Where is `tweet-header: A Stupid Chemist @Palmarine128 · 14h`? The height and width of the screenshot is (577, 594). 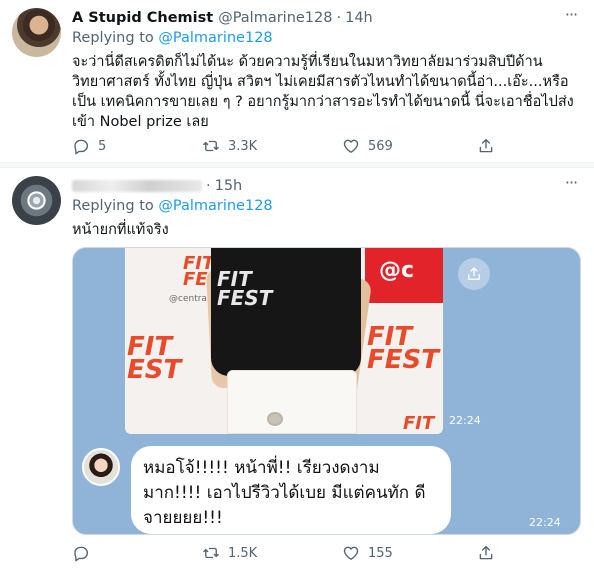
tweet-header: A Stupid Chemist @Palmarine128 · 14h is located at coordinates (222, 18).